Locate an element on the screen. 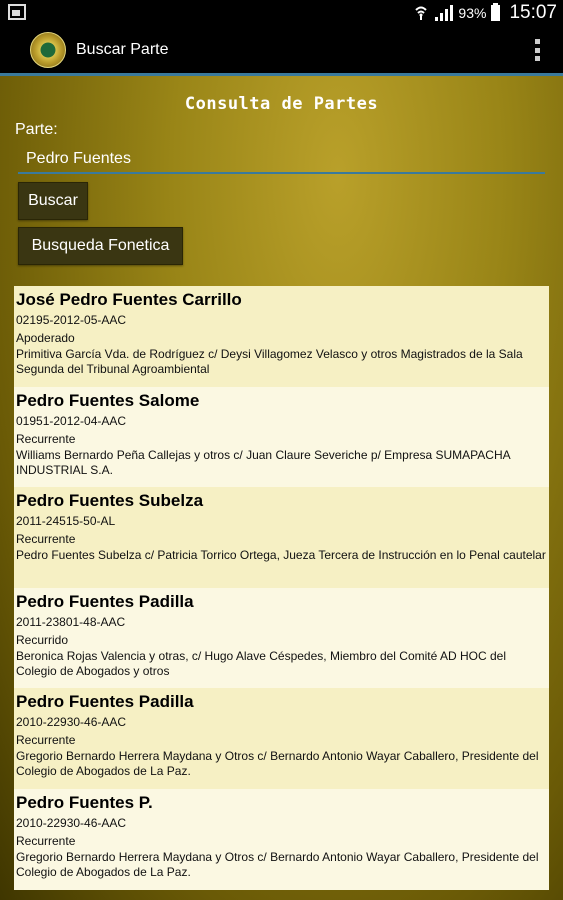  result-name: Pedro Fuentes Salome is located at coordinates (108, 400).